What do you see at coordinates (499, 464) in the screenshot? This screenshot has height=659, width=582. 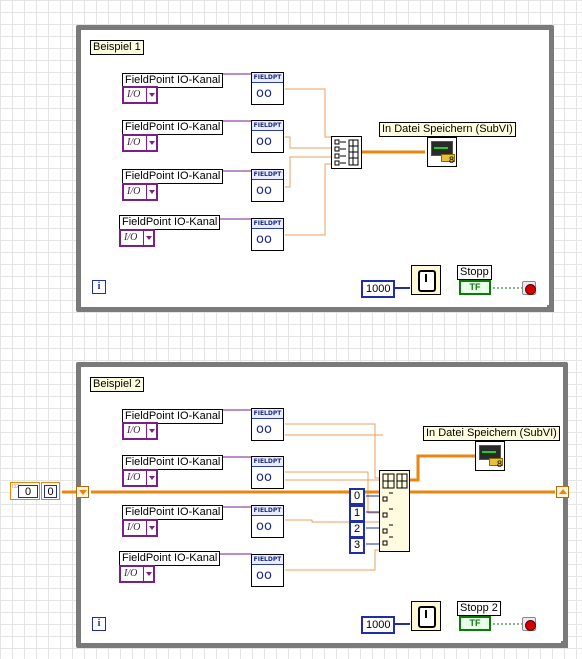 I see `subvi-number: 8` at bounding box center [499, 464].